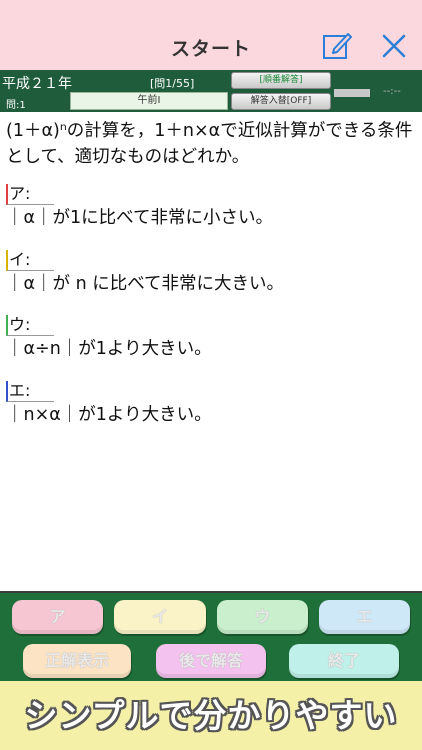 This screenshot has width=422, height=750. Describe the element at coordinates (57, 617) in the screenshot. I see `answer-a-button: ア` at that location.